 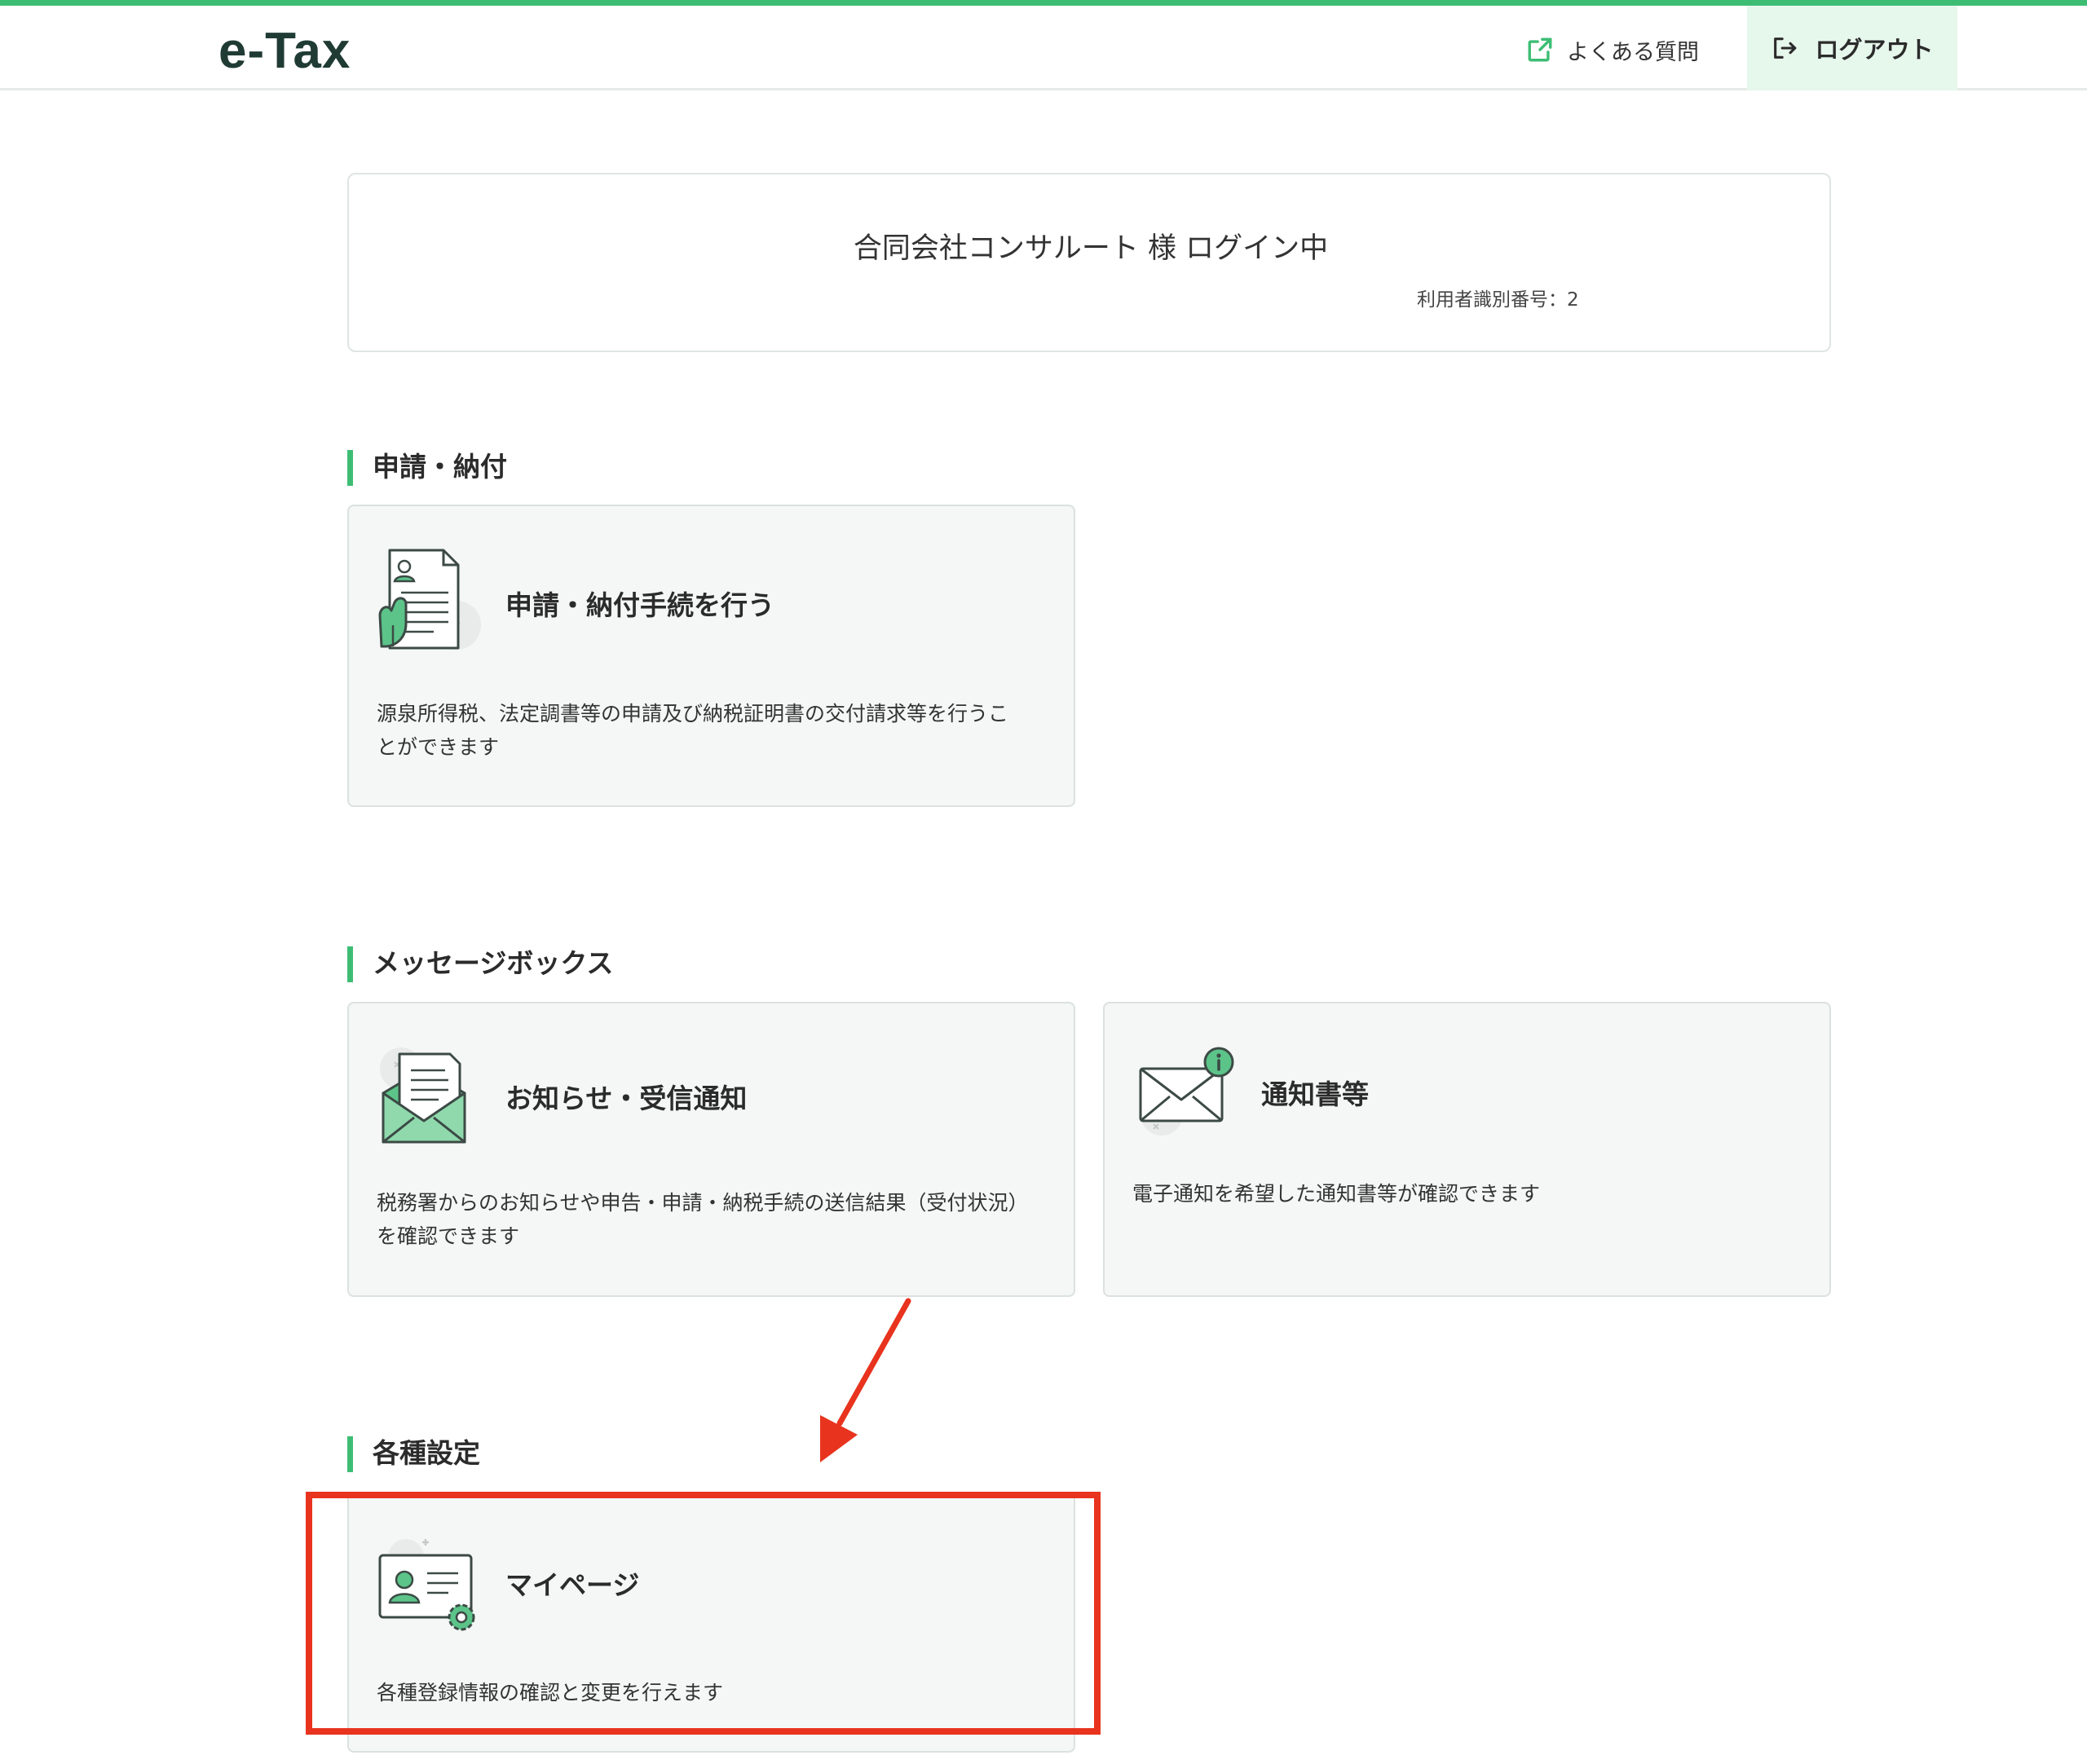 I want to click on card-title: お知らせ・受信通知, so click(x=626, y=1098).